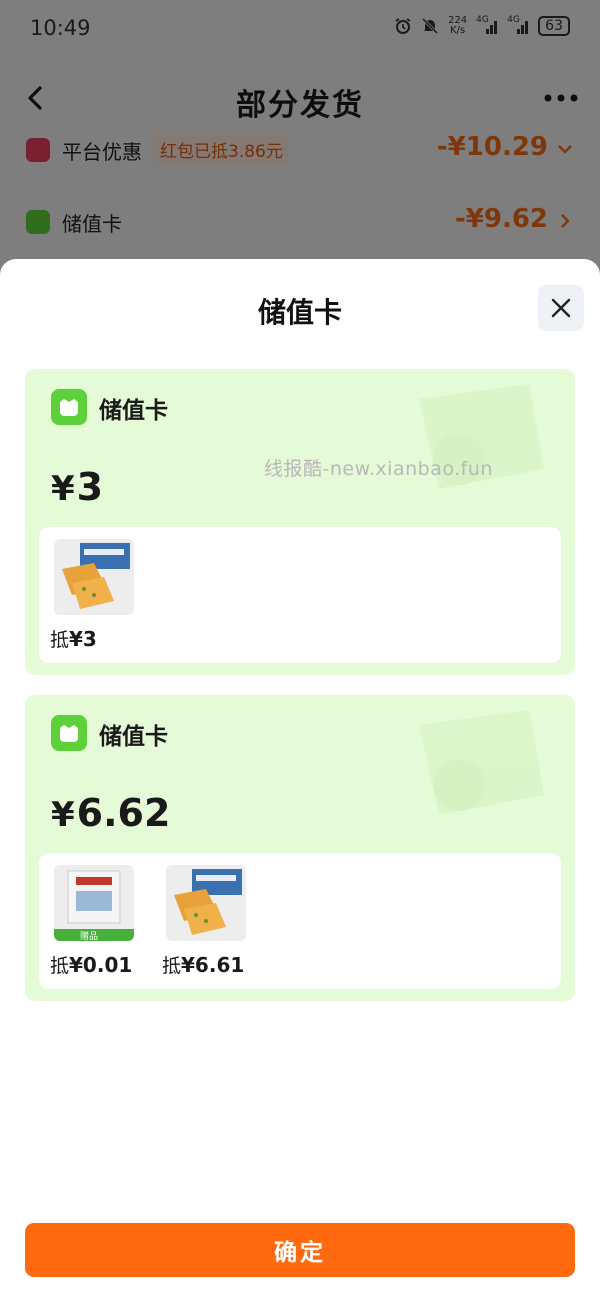 The image size is (600, 1300). I want to click on card-products: 赠品 抵¥0.01 抵¥6.61, so click(300, 921).